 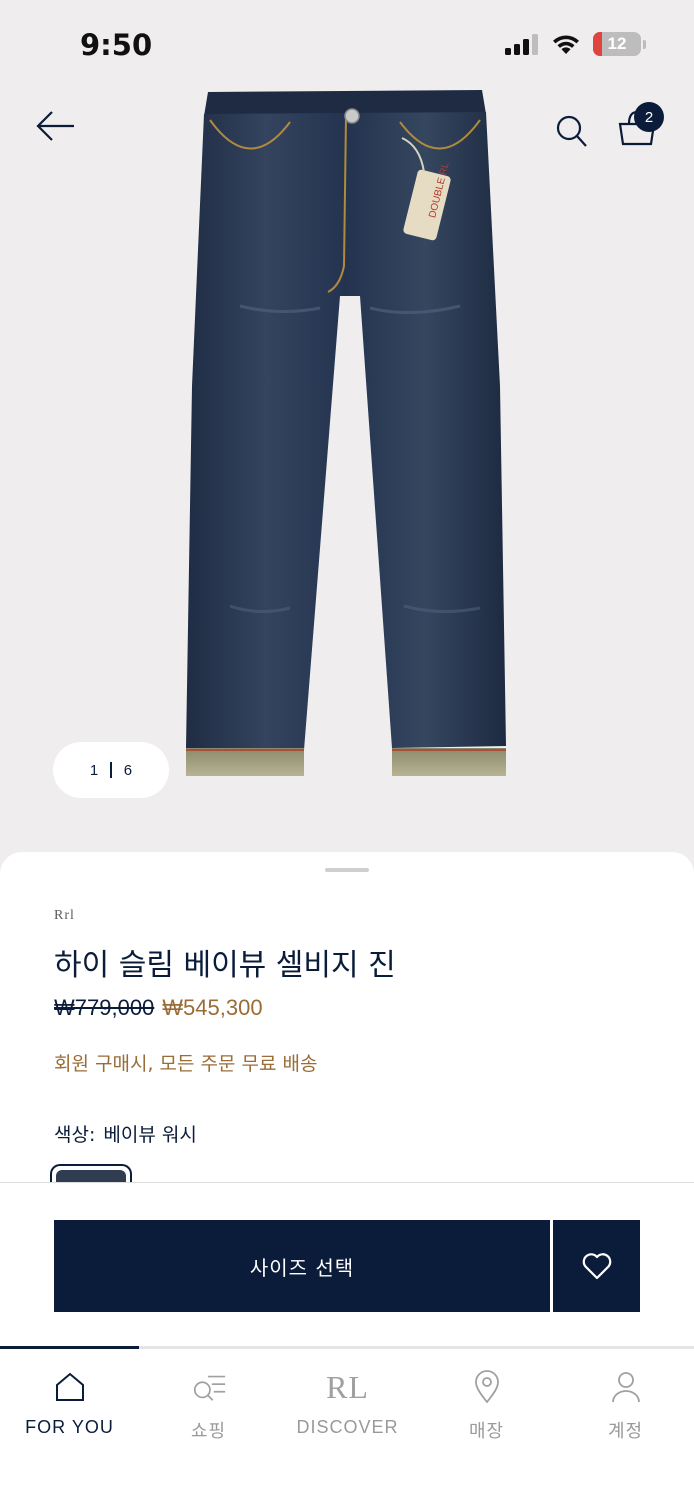 I want to click on location-pin-icon, so click(x=487, y=1387).